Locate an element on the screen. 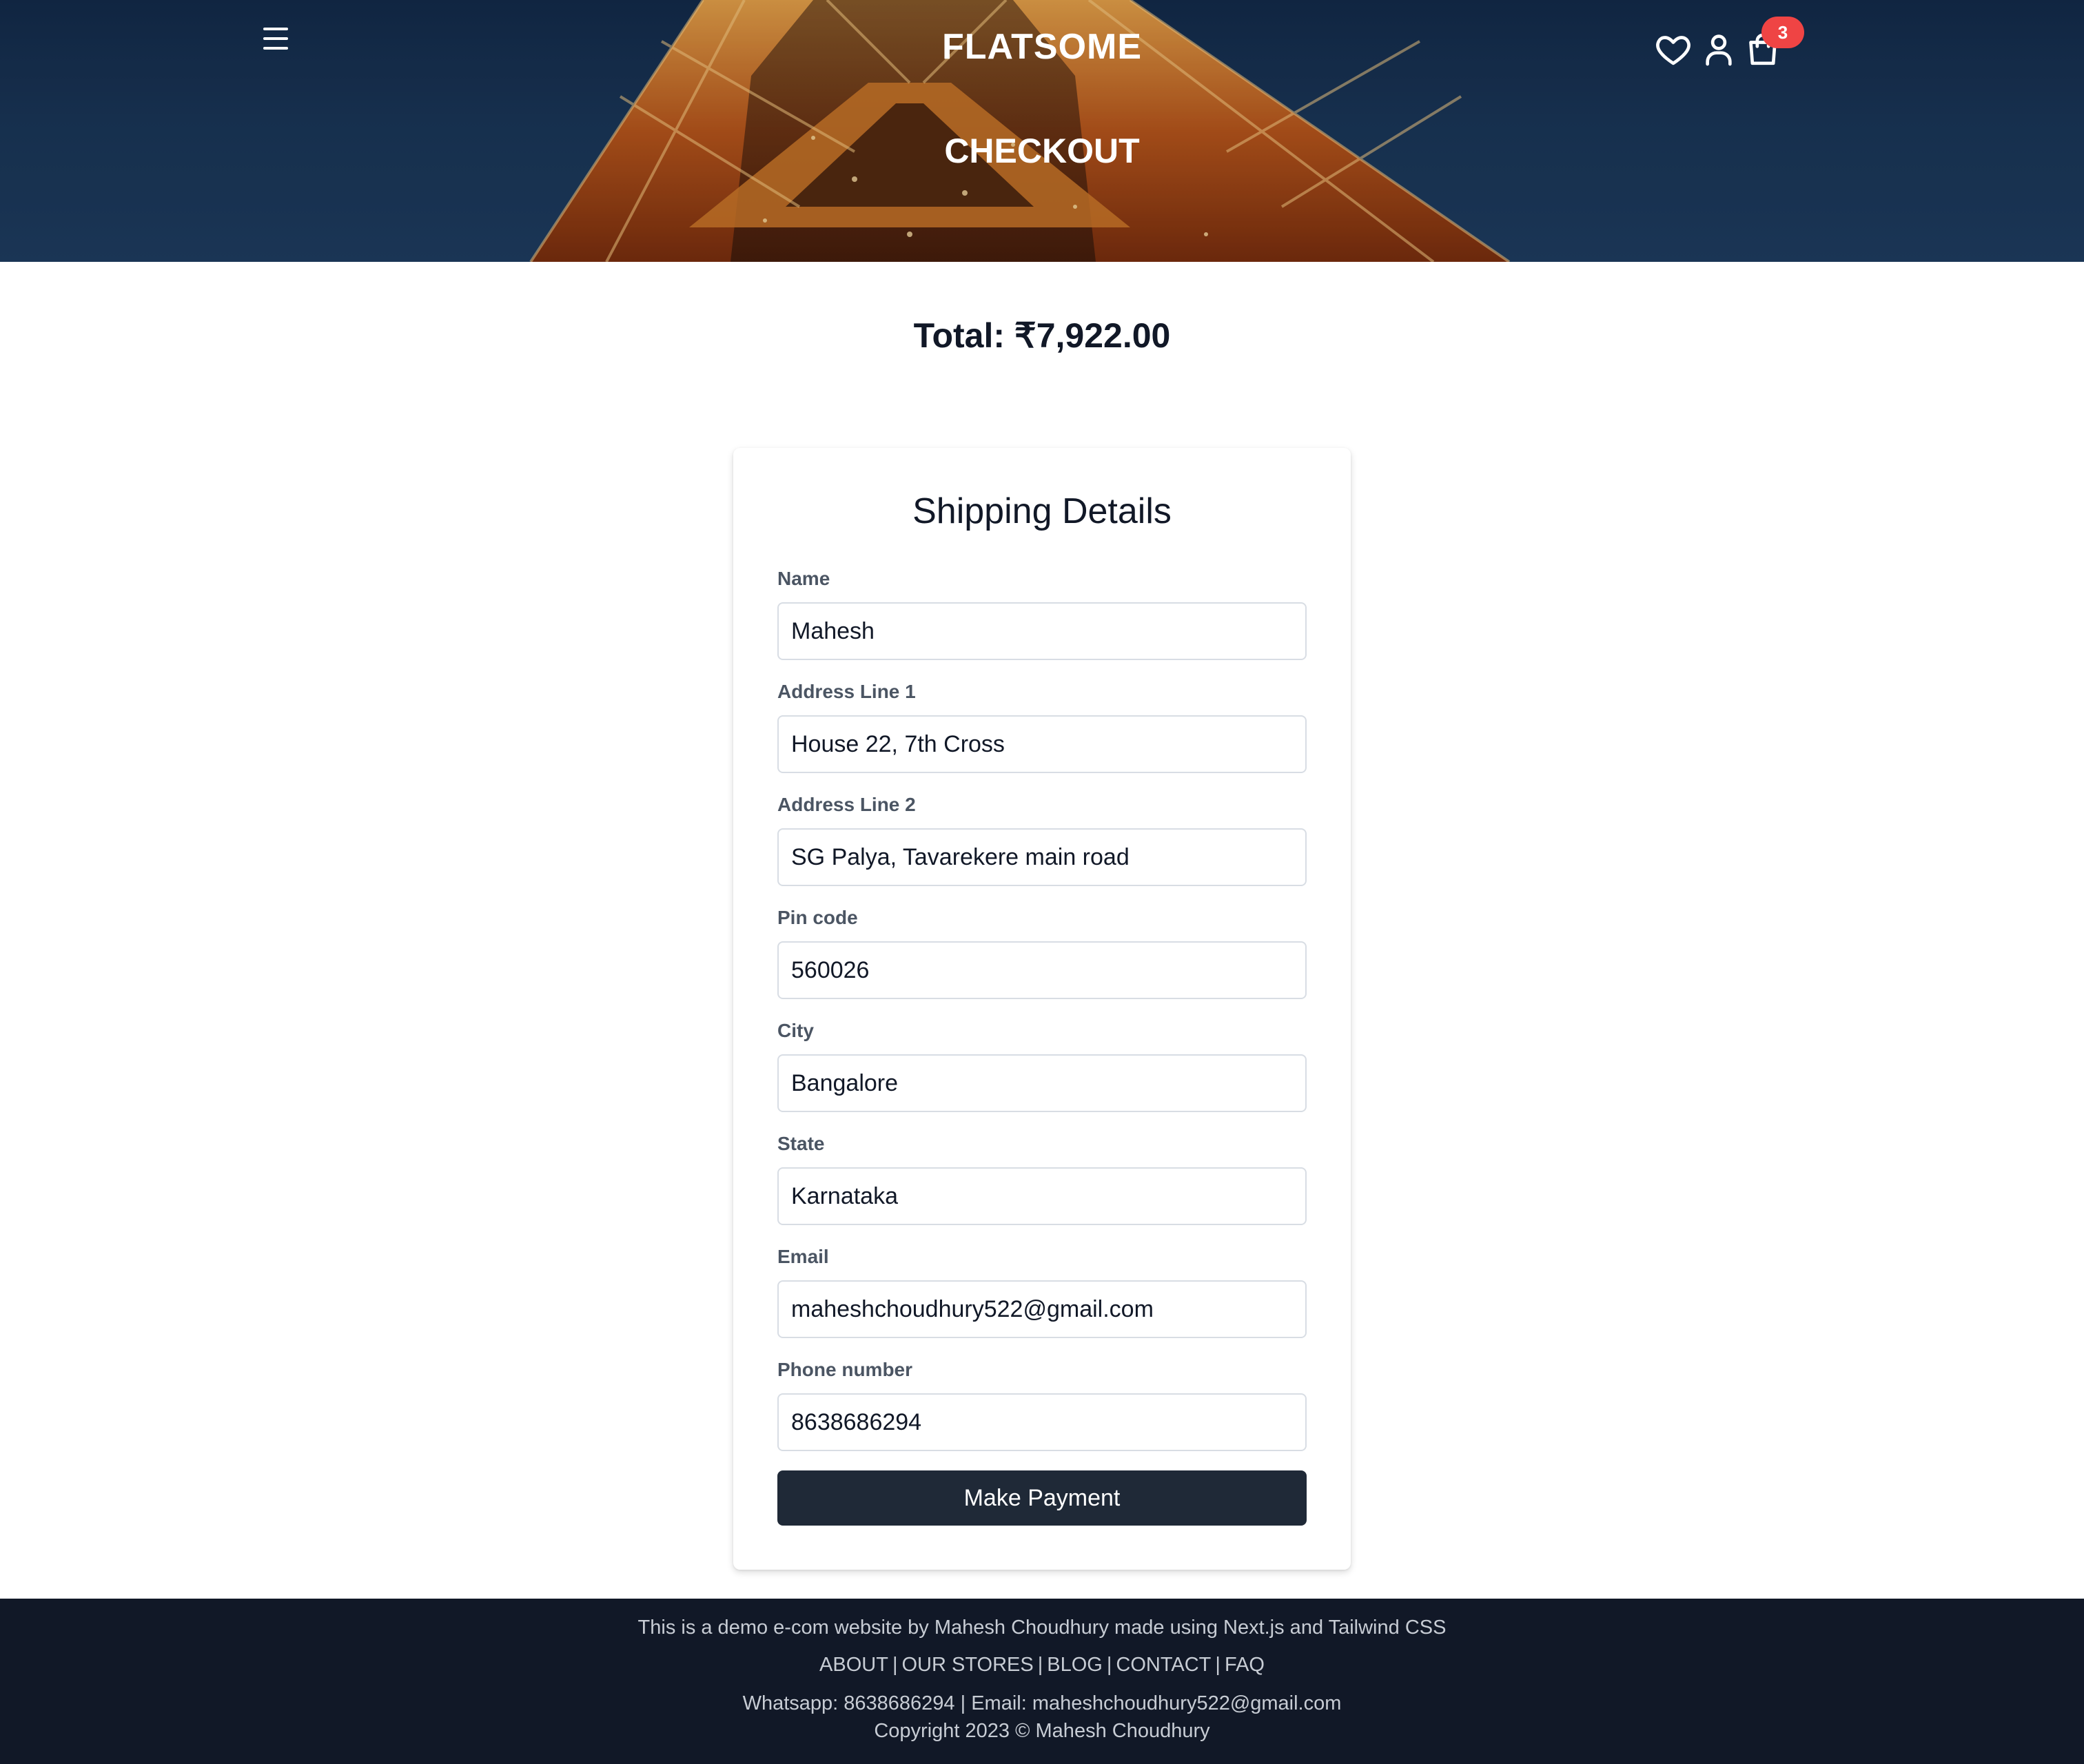 The width and height of the screenshot is (2084, 1764). phone-number-label: Phone number is located at coordinates (845, 1369).